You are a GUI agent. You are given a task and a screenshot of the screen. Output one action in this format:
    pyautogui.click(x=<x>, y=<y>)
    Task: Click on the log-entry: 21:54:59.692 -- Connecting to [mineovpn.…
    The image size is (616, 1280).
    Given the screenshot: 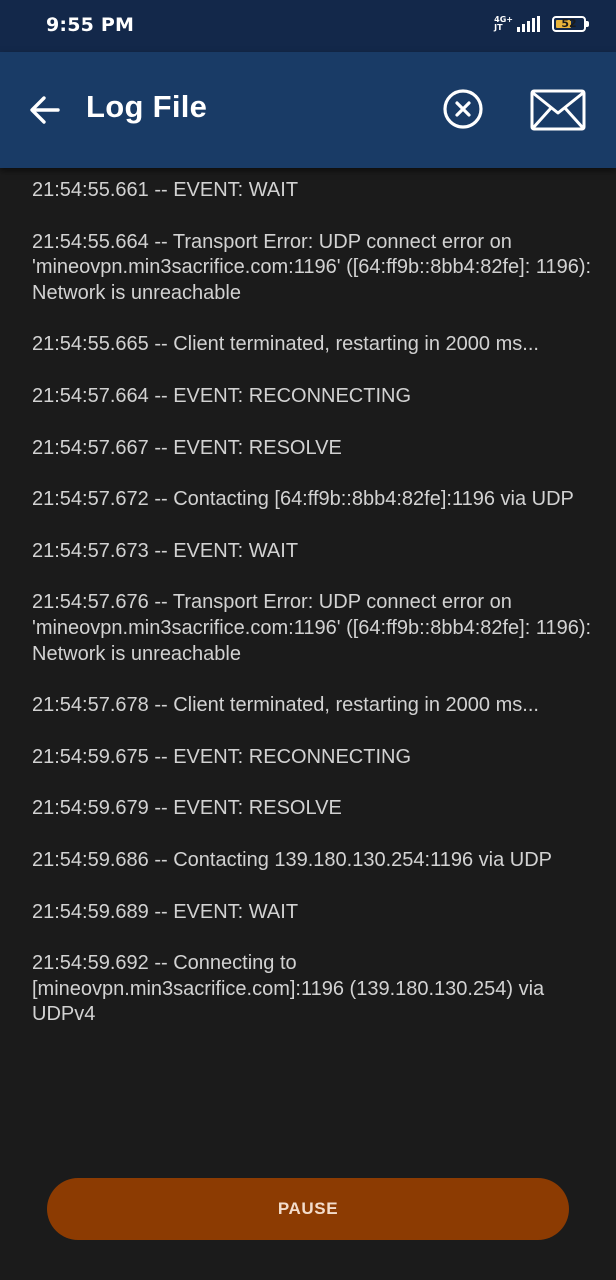 What is the action you would take?
    pyautogui.click(x=288, y=989)
    